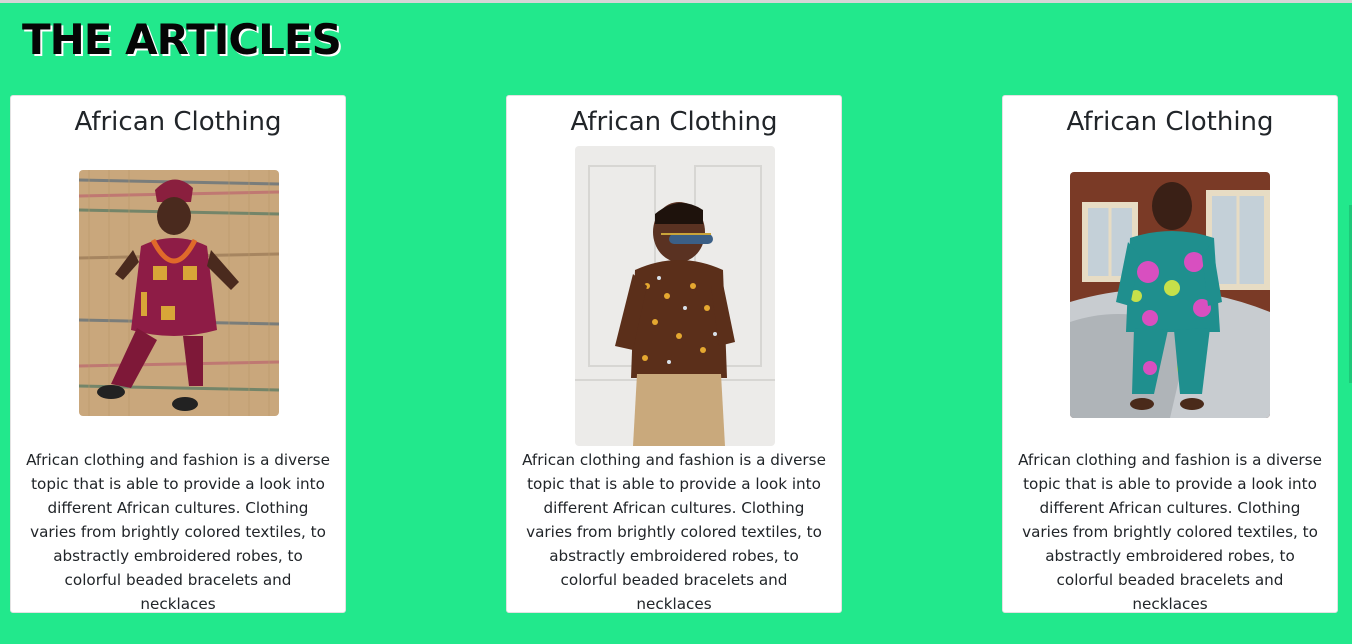  I want to click on boy-teal-floral-outfit-photo, so click(1170, 295).